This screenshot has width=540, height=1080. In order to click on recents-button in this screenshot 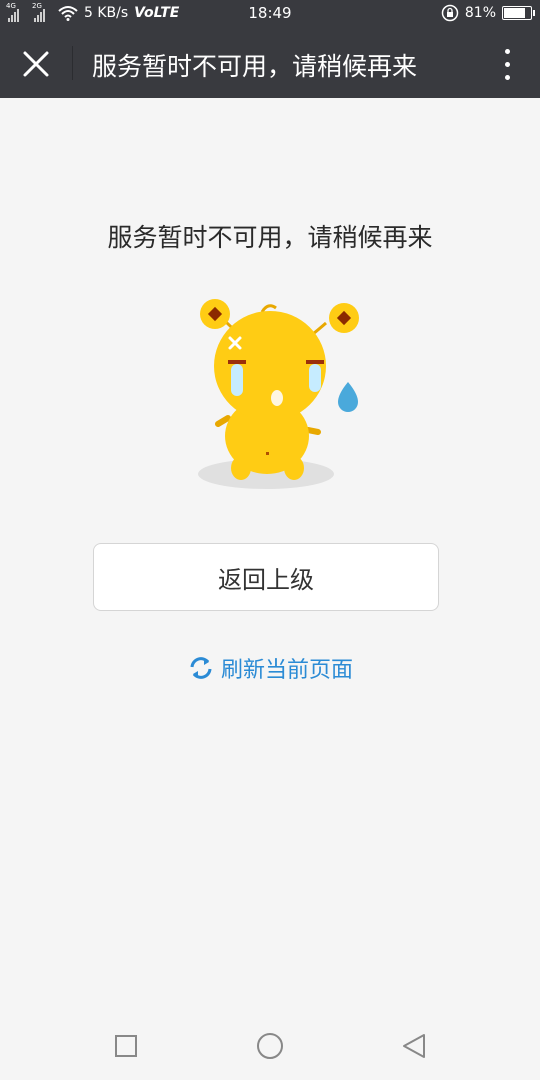, I will do `click(126, 1046)`.